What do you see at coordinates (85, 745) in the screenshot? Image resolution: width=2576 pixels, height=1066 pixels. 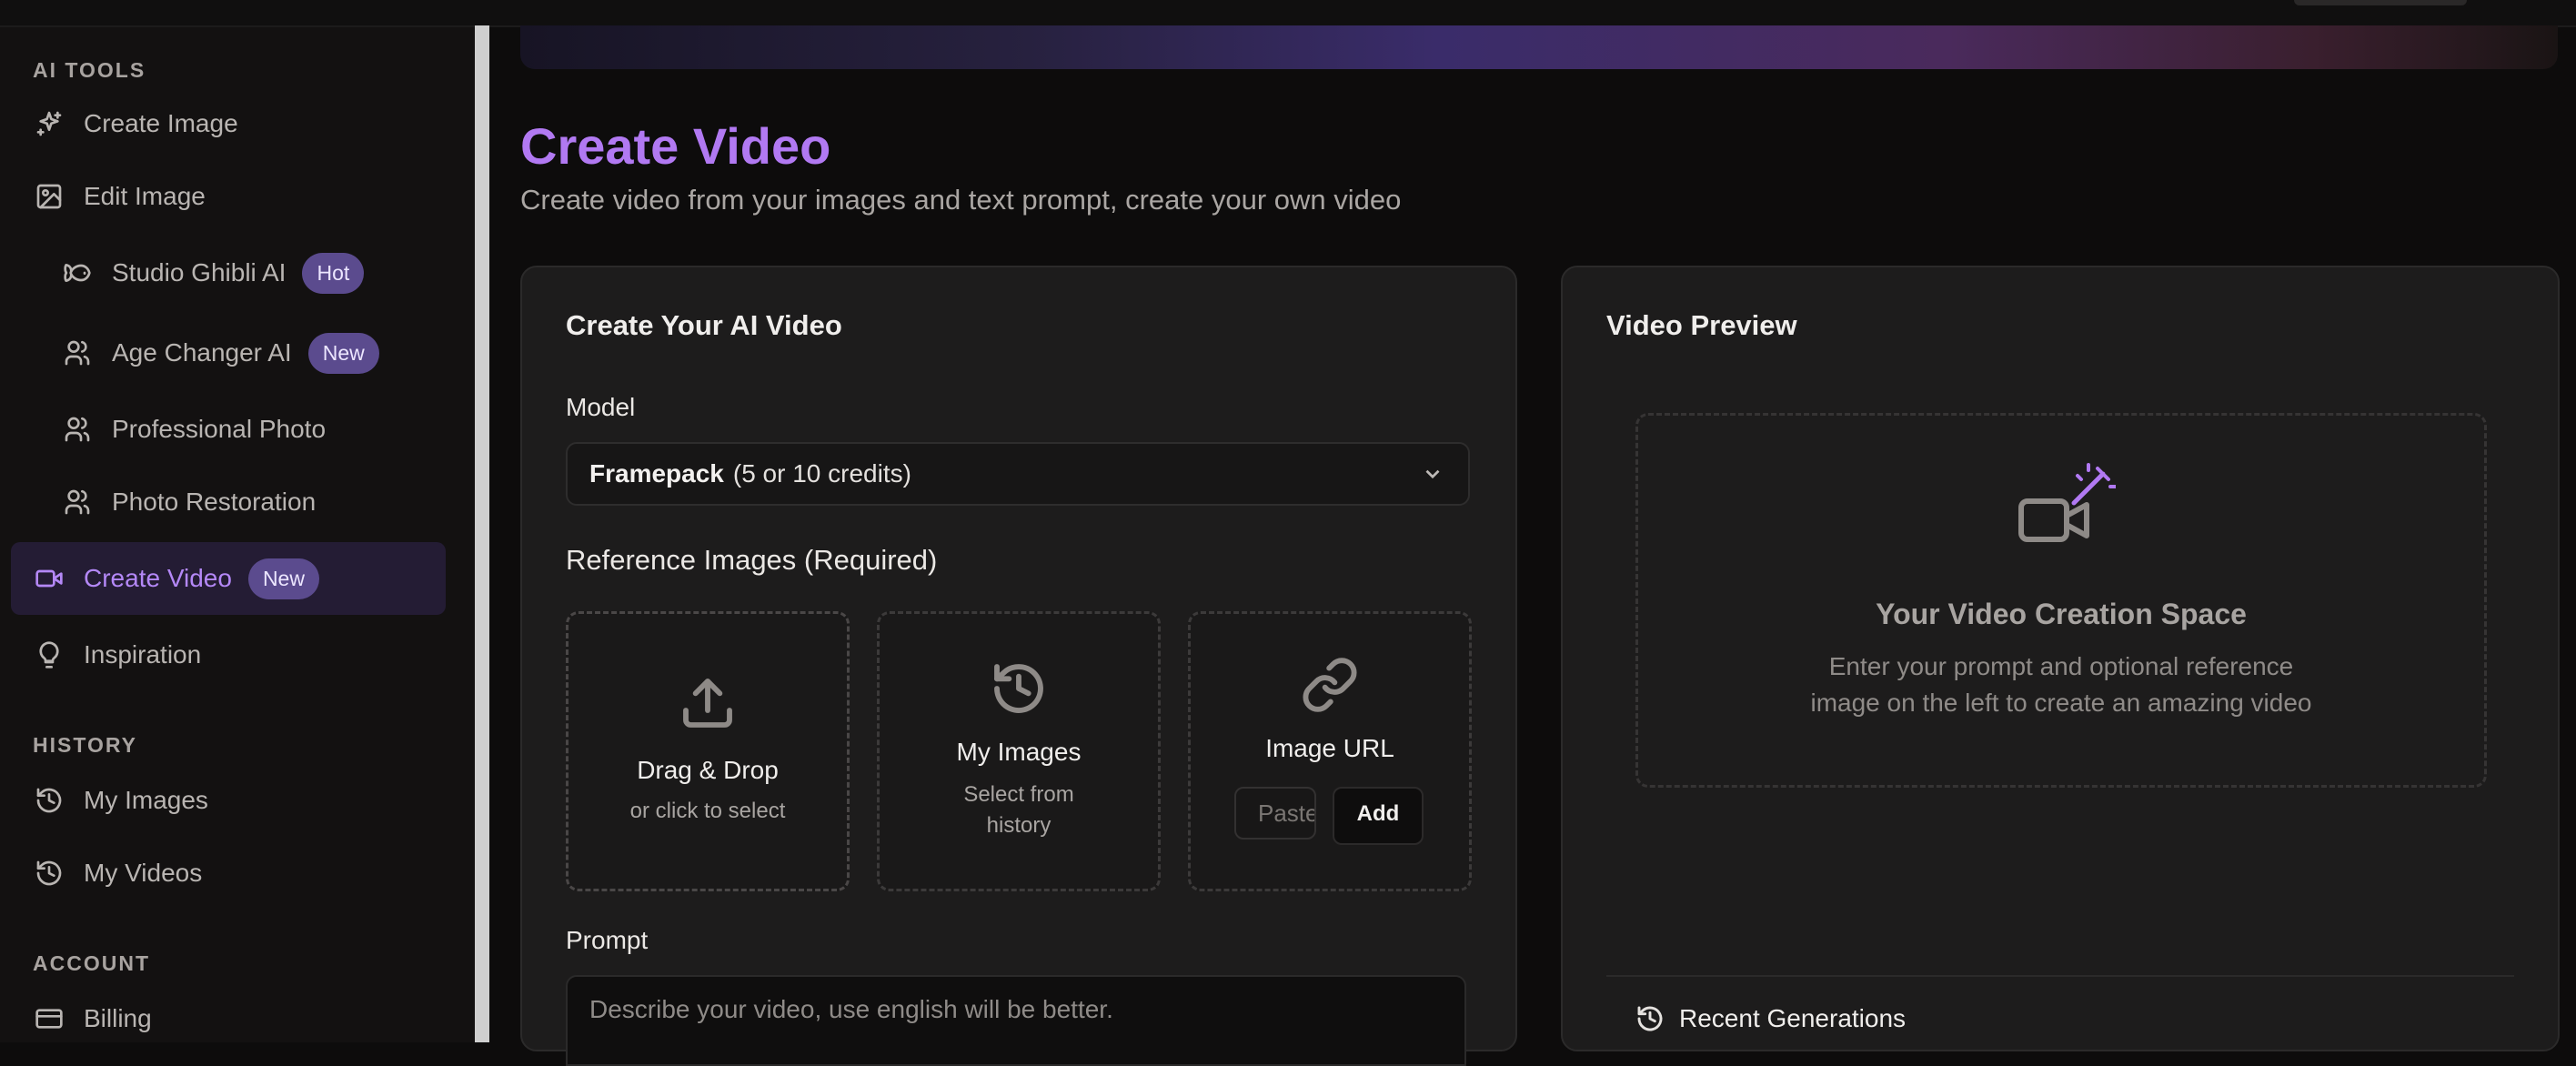 I see `section-label-history: HISTORY` at bounding box center [85, 745].